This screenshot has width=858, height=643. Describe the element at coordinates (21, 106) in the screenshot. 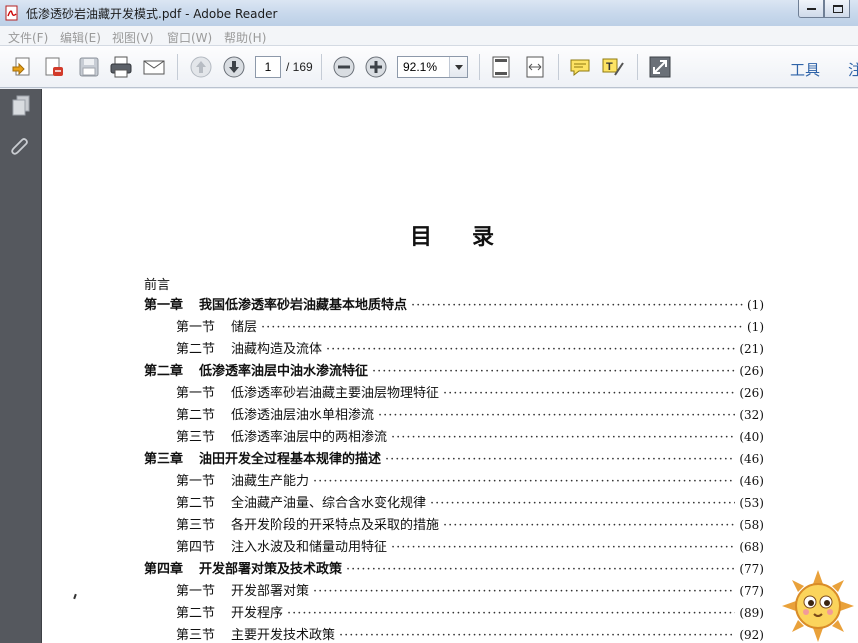

I see `page-thumbnails-button` at that location.